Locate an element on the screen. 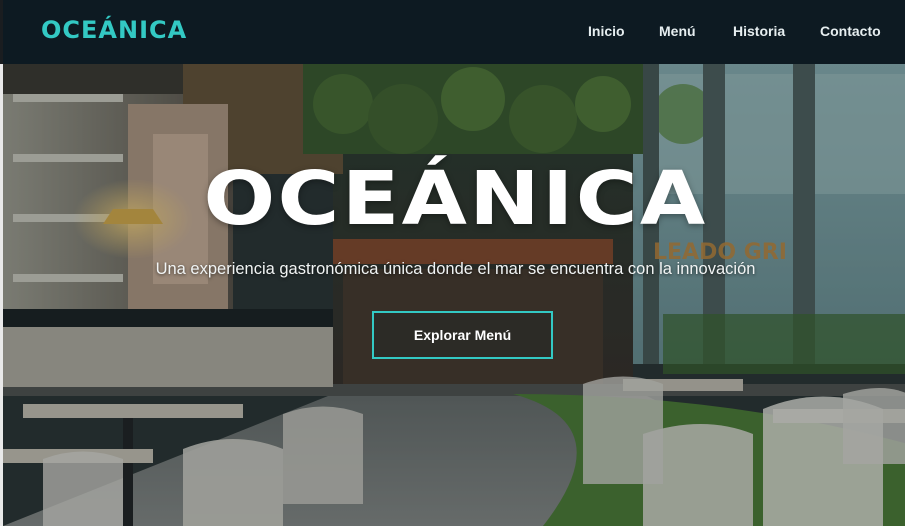 The image size is (905, 526). top-navbar: OCEÁNICA Inicio Menú Historia Contacto is located at coordinates (452, 32).